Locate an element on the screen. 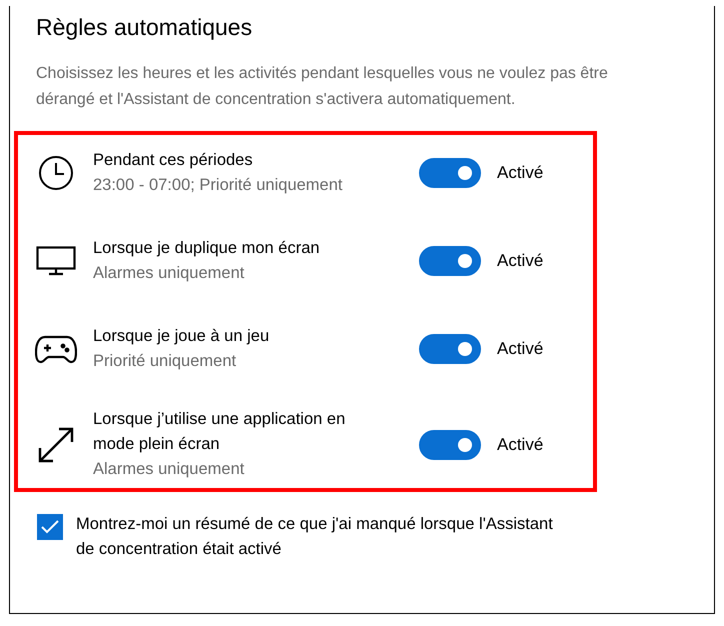 This screenshot has width=724, height=626. rule-subtitle: Priorité uniquement is located at coordinates (165, 361).